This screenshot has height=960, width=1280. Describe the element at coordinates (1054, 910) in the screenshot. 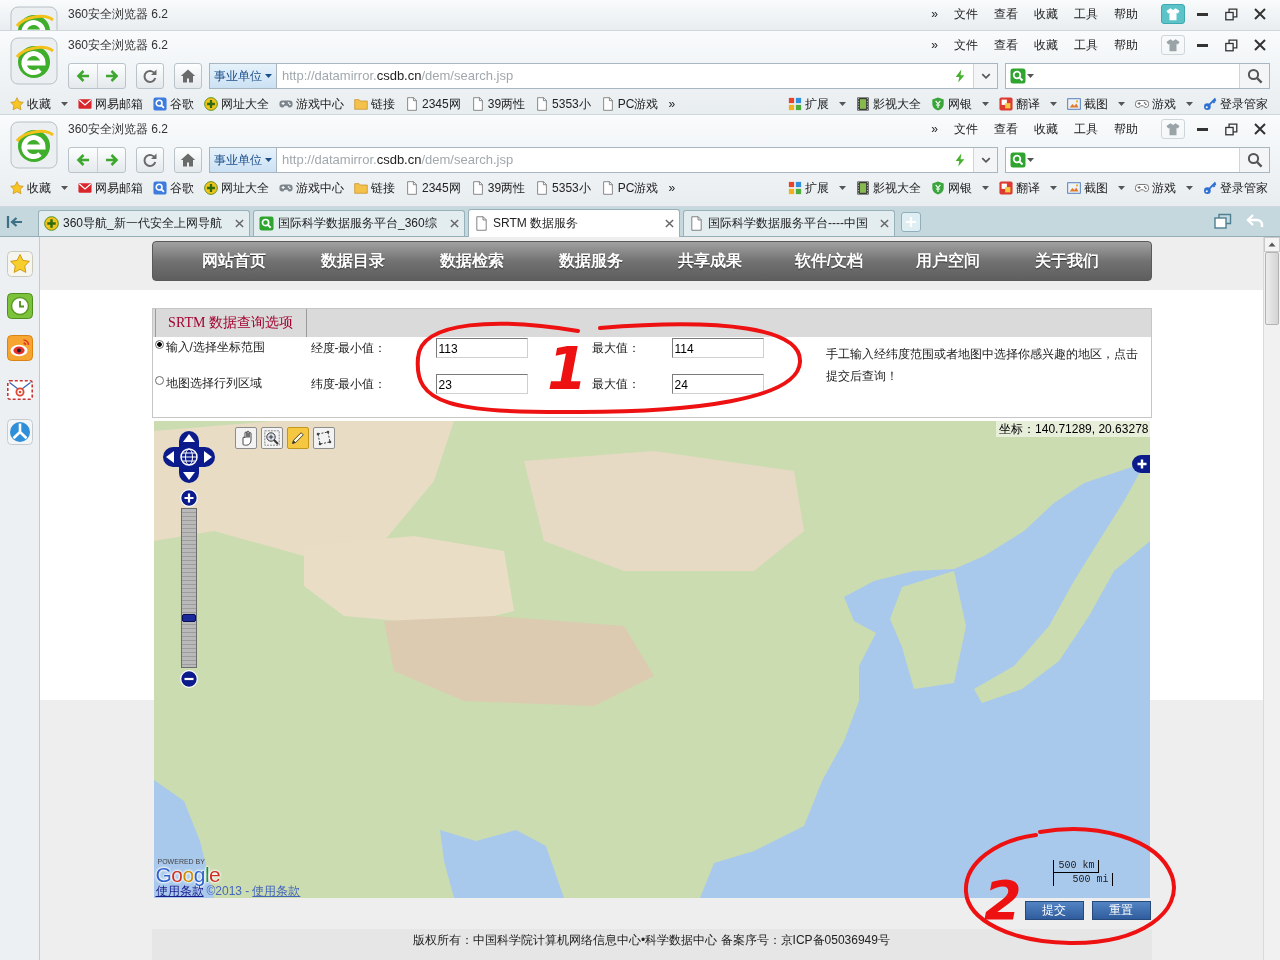

I see `submit-button: 提交` at that location.